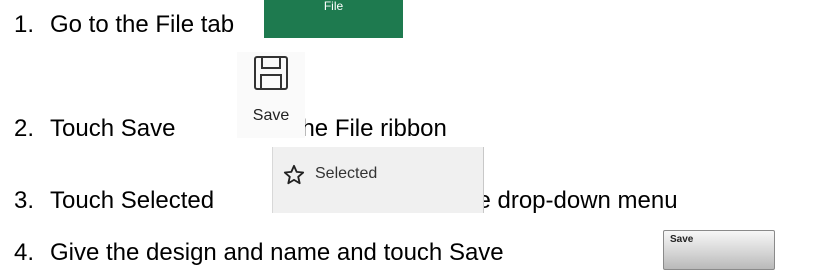 Image resolution: width=820 pixels, height=274 pixels. Describe the element at coordinates (24, 252) in the screenshot. I see `step-number: 4.` at that location.